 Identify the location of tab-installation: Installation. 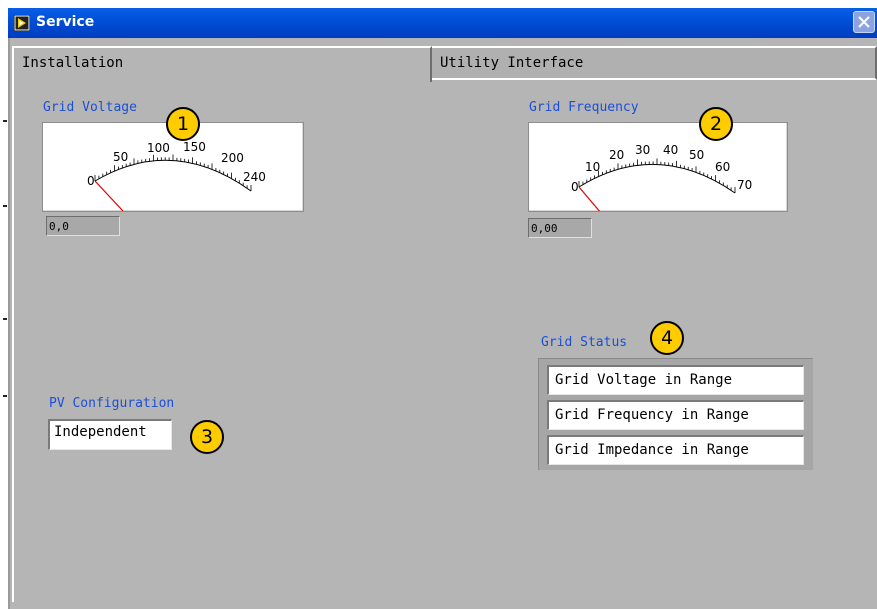
(222, 64).